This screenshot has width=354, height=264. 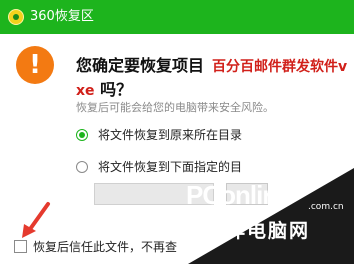 What do you see at coordinates (62, 16) in the screenshot?
I see `window-title: 360恢复区` at bounding box center [62, 16].